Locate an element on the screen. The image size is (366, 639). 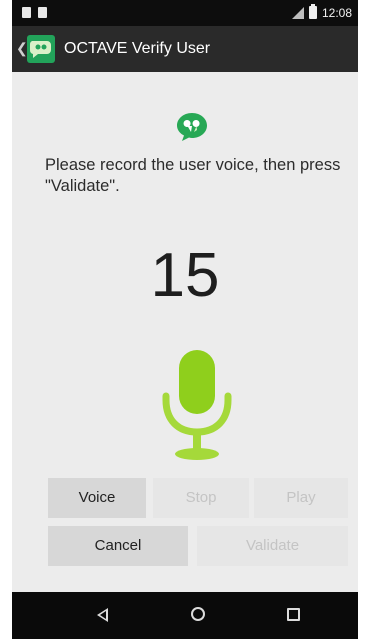
stop-button: Stop is located at coordinates (201, 498).